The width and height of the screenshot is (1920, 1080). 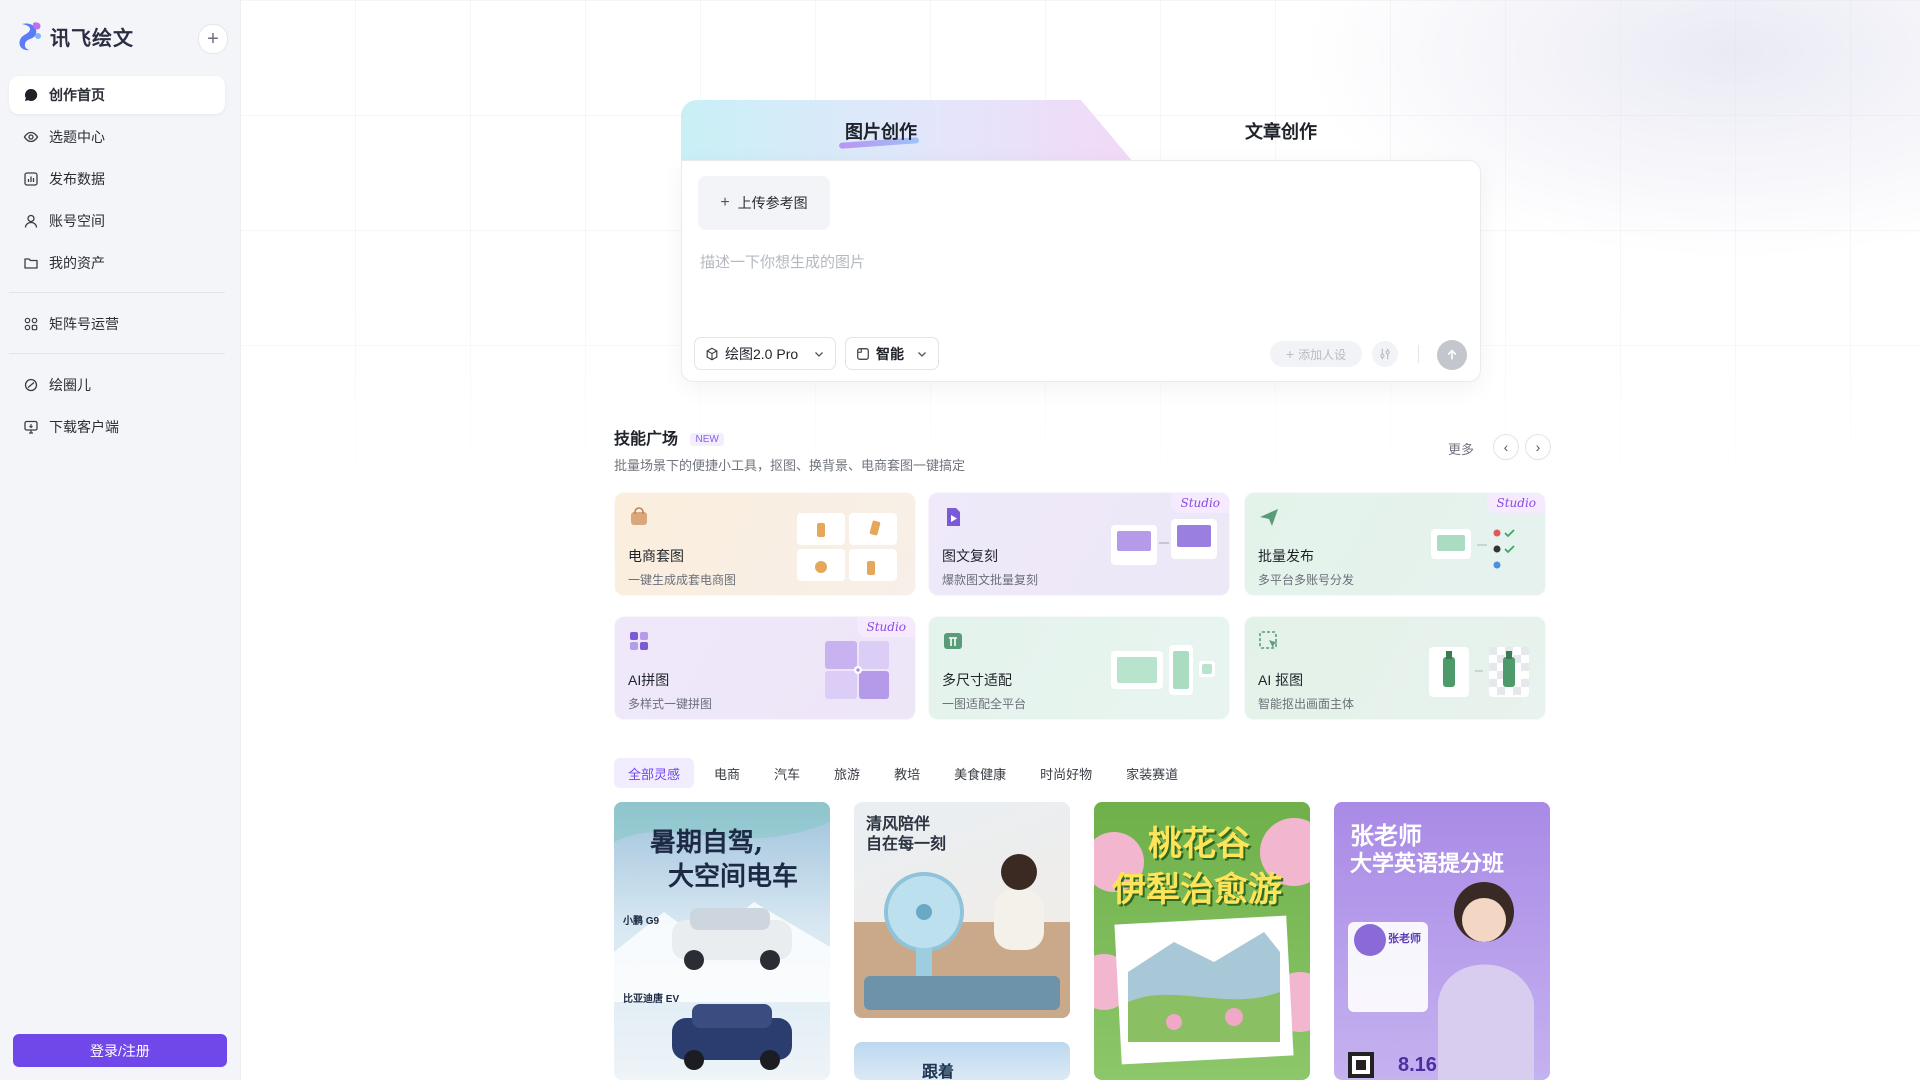 What do you see at coordinates (907, 773) in the screenshot?
I see `filter-education: 教培` at bounding box center [907, 773].